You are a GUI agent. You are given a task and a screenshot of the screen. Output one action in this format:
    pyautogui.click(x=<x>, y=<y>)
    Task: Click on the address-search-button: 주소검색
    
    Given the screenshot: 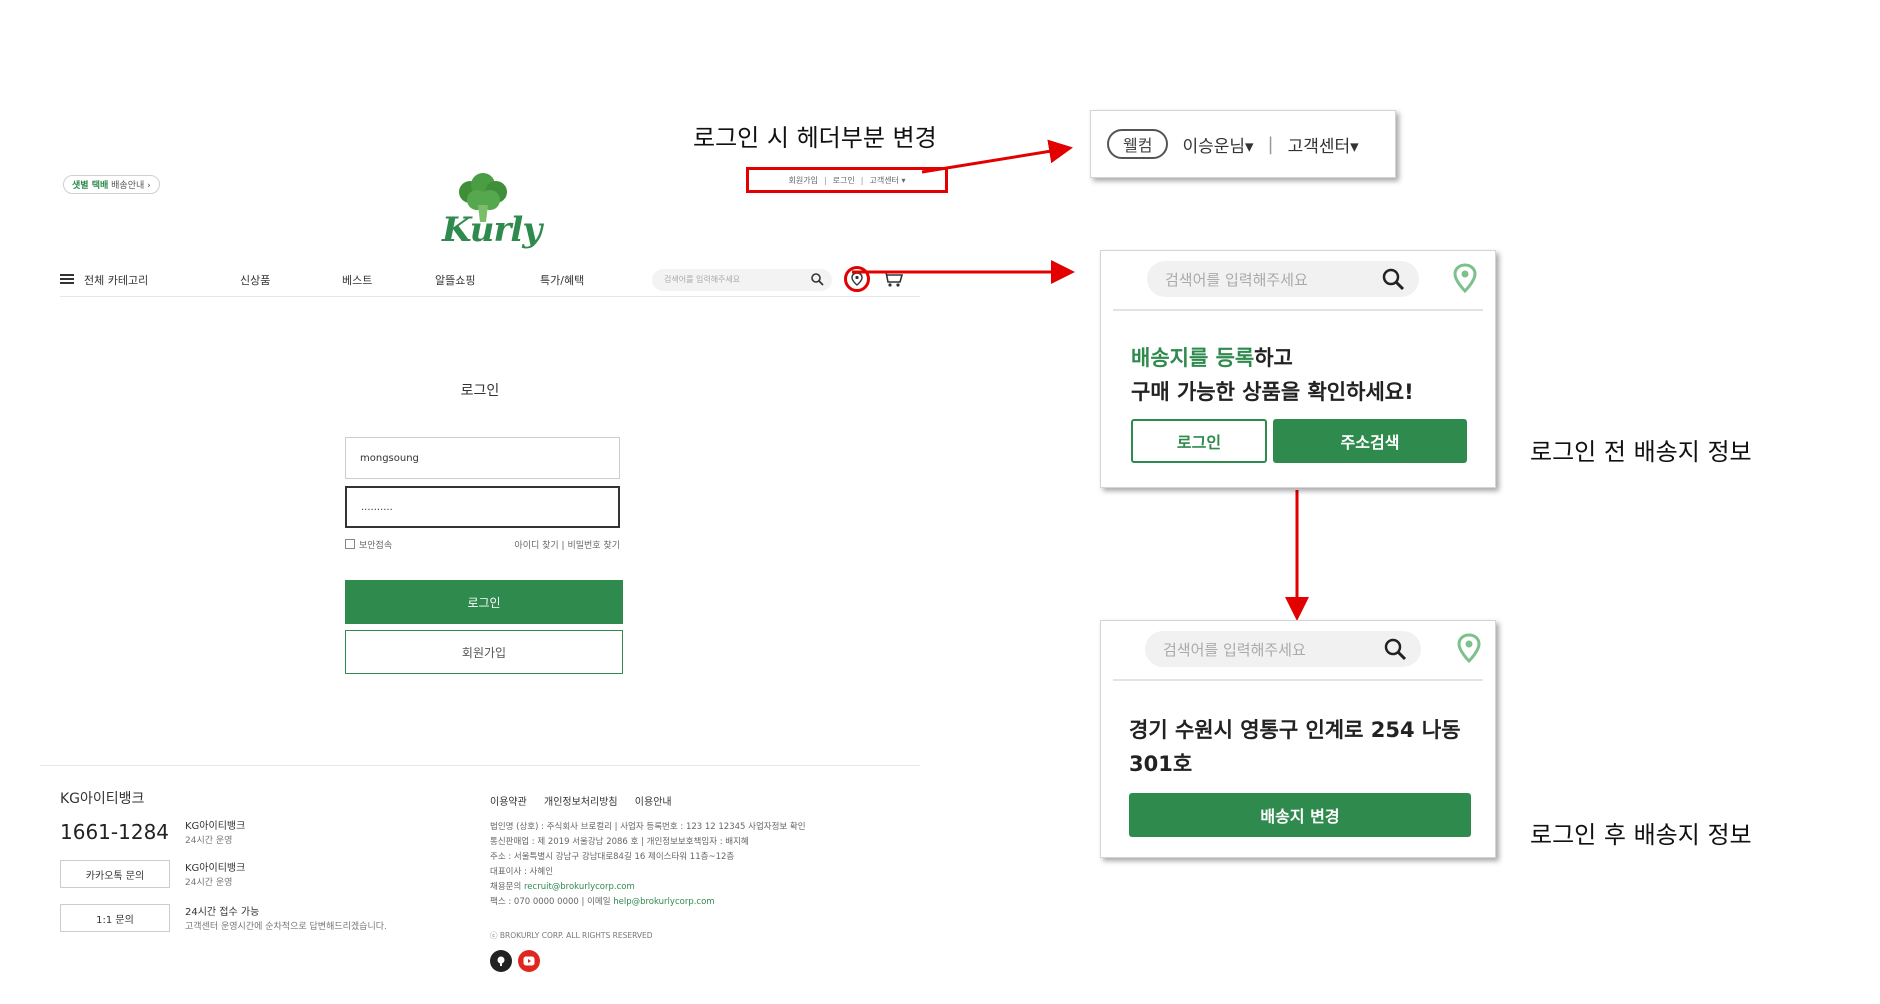 What is the action you would take?
    pyautogui.click(x=1370, y=441)
    